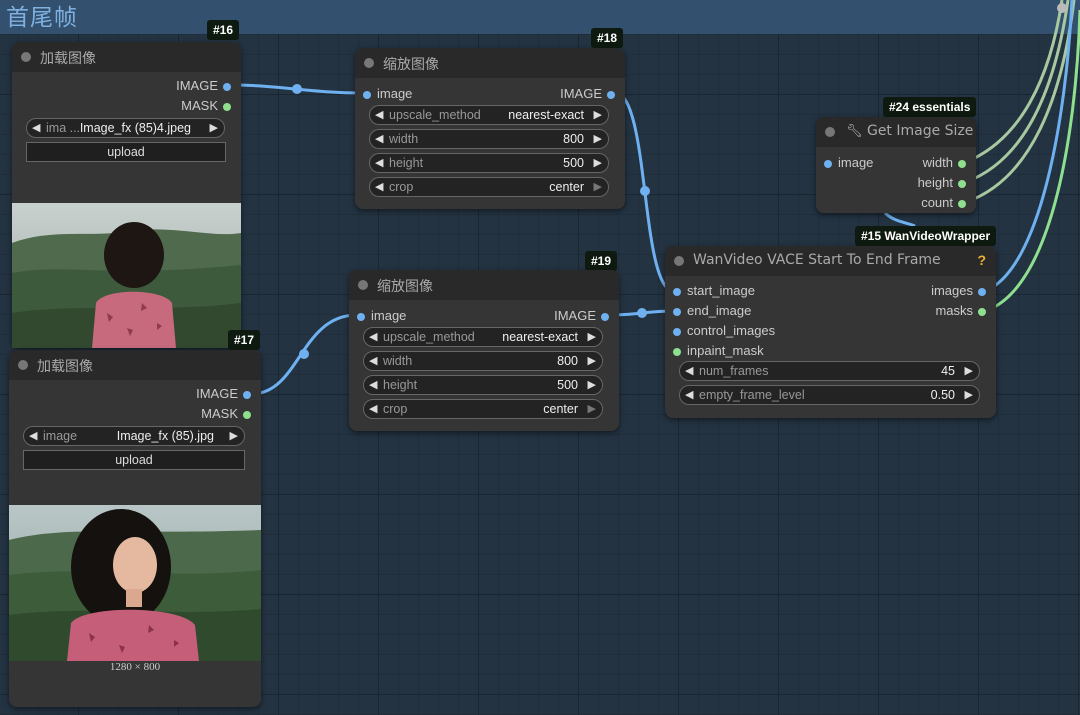 This screenshot has height=715, width=1080. Describe the element at coordinates (42, 16) in the screenshot. I see `group-title: 首尾帧` at that location.